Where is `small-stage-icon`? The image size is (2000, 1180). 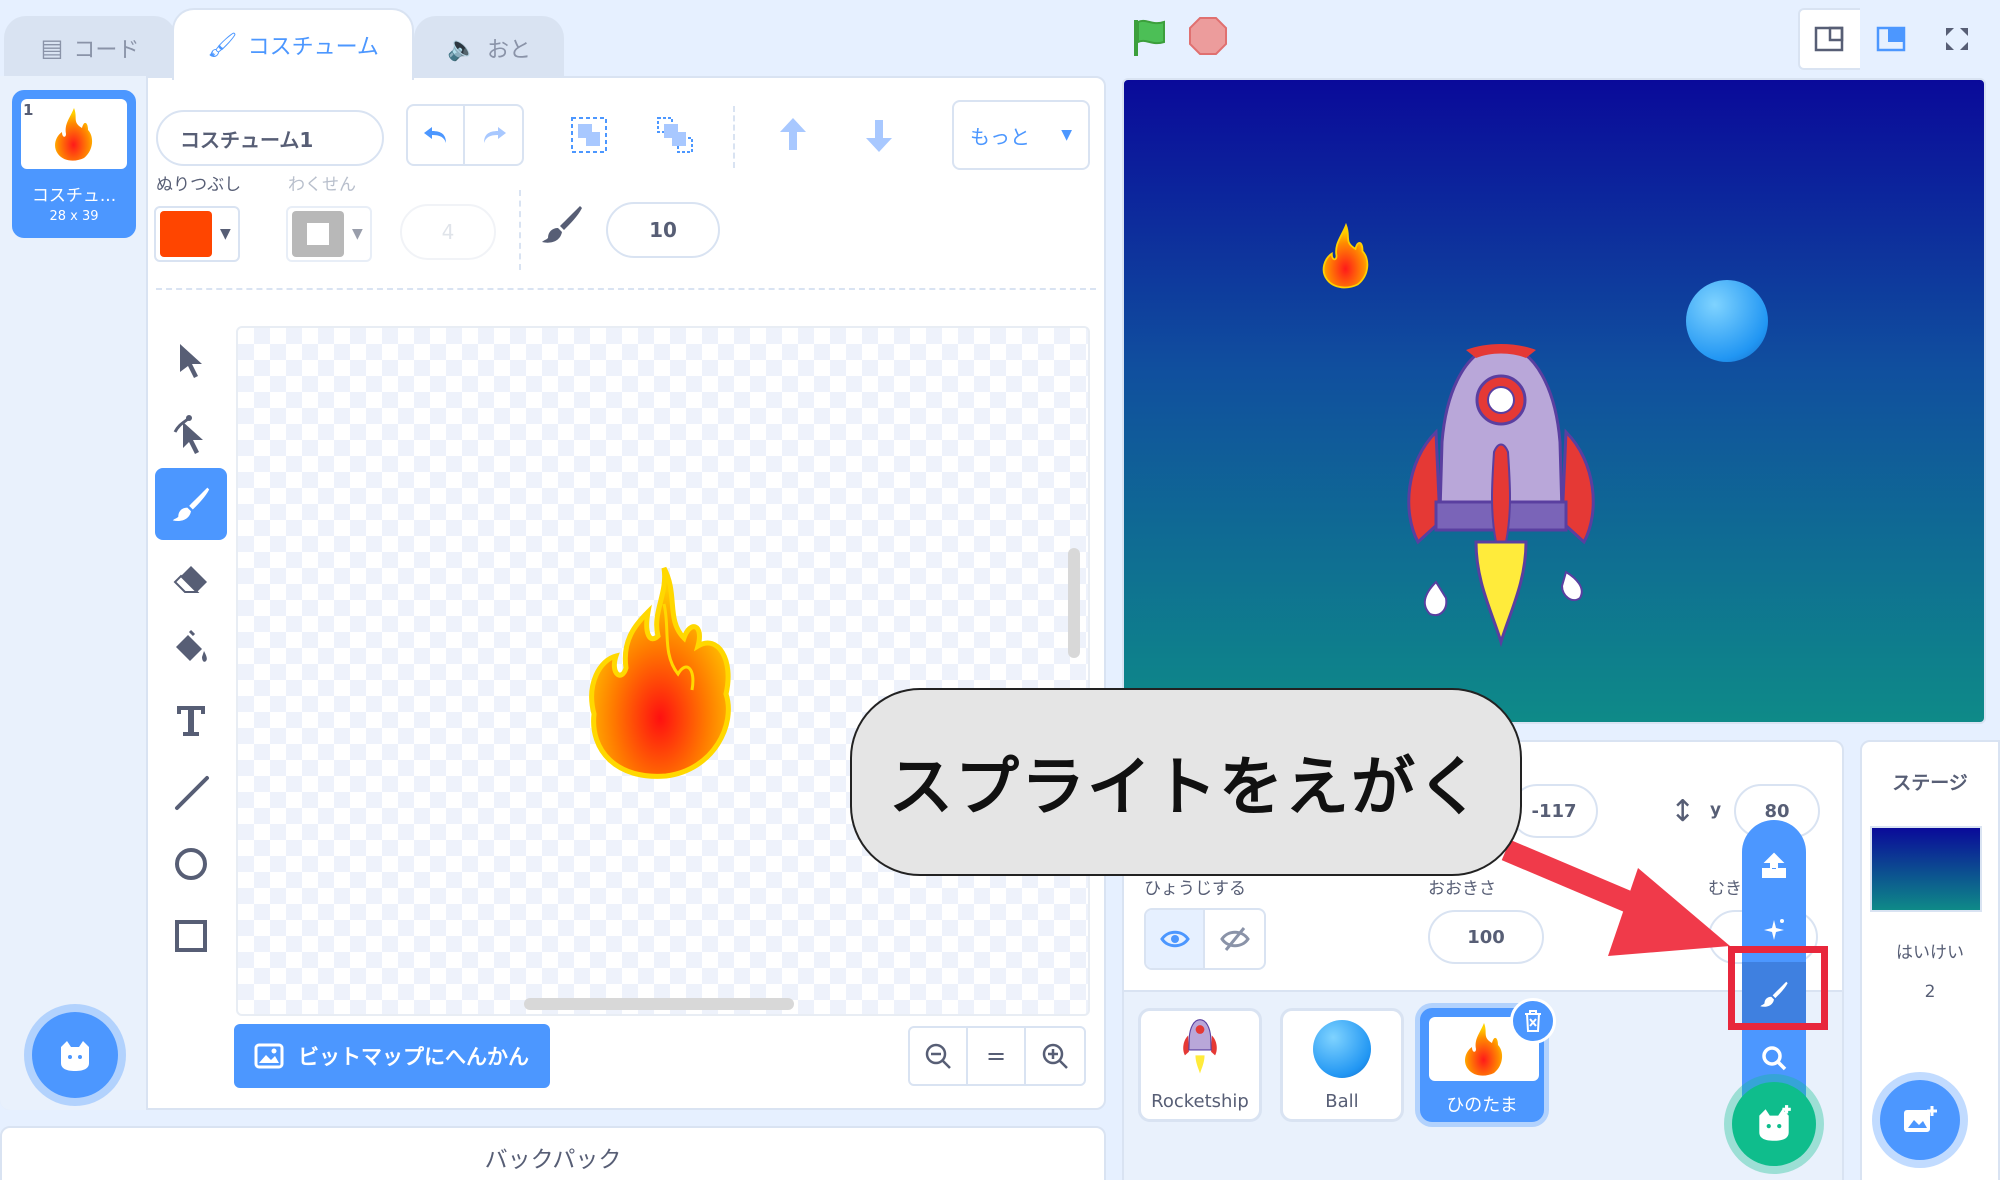 small-stage-icon is located at coordinates (1829, 39).